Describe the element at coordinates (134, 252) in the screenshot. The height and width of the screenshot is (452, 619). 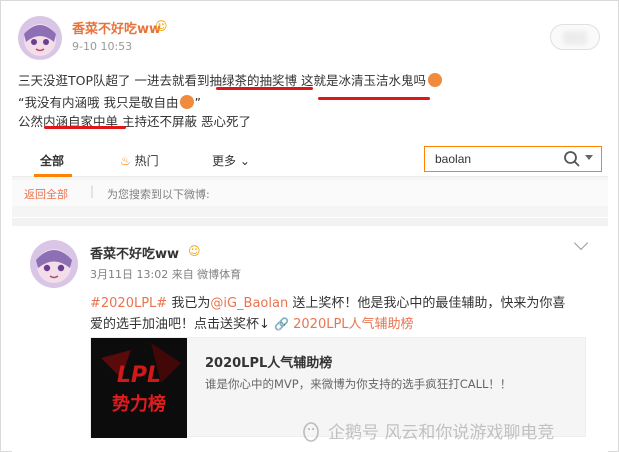
I see `card-user-name: 香菜不好吃ww` at that location.